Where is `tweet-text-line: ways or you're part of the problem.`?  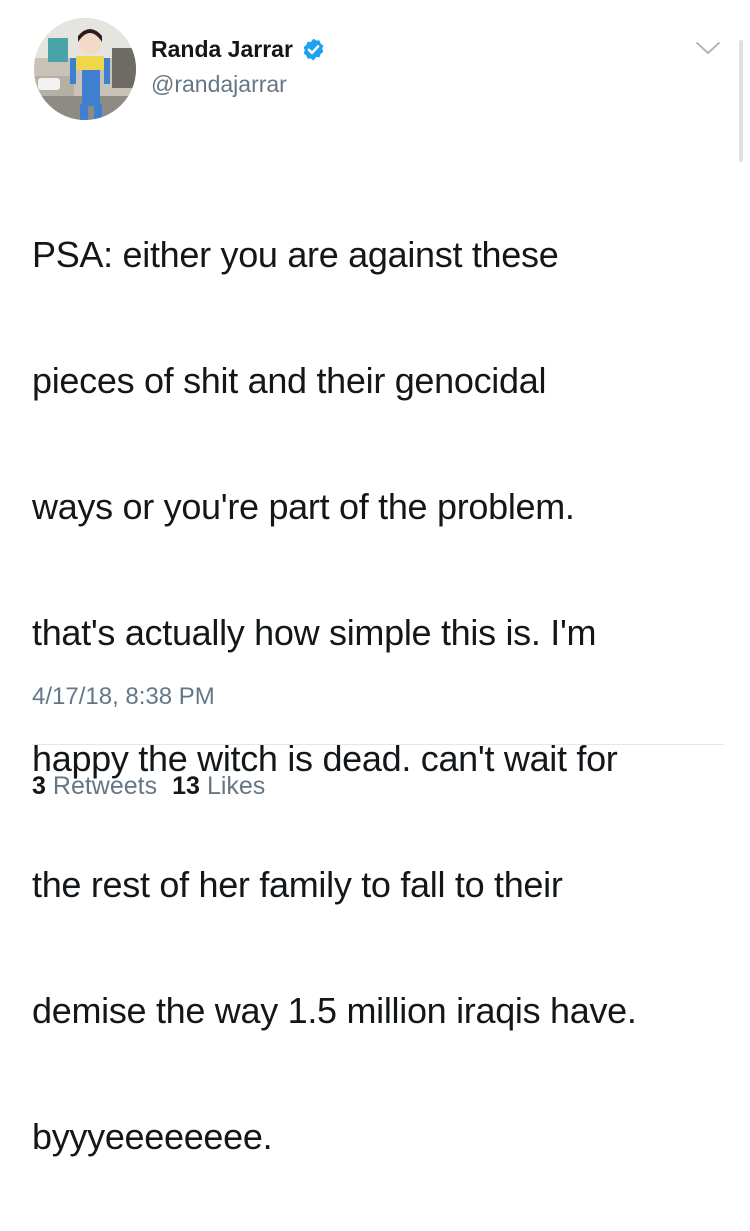 tweet-text-line: ways or you're part of the problem. is located at coordinates (303, 506).